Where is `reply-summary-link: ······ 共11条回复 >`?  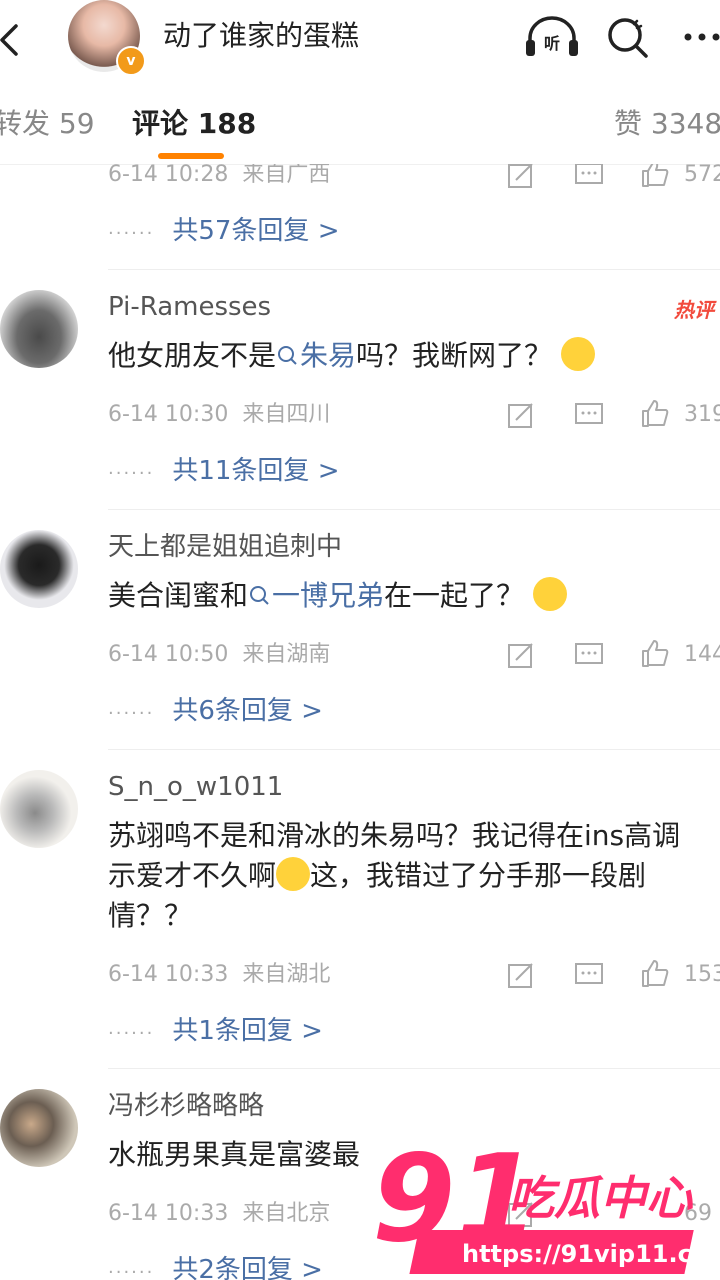 reply-summary-link: ······ 共11条回复 > is located at coordinates (223, 472).